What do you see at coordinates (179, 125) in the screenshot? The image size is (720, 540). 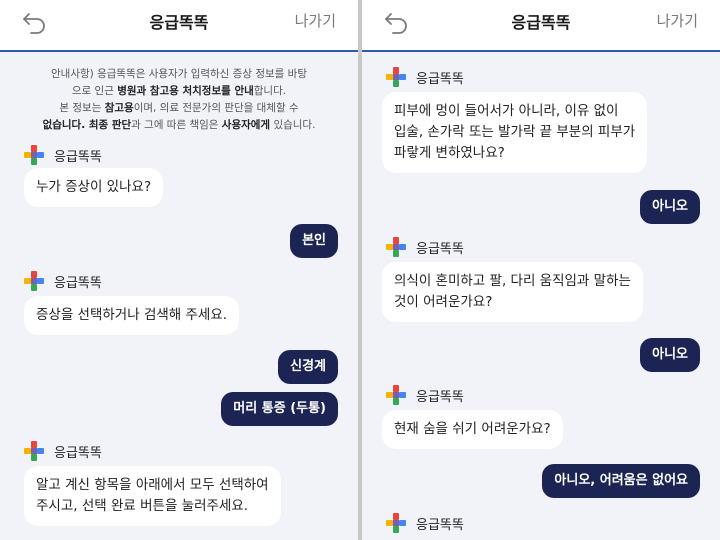 I see `notice-line: 없습니다. 최종 판단과 그에 따른 책임은 사용자에게 있습니다.` at bounding box center [179, 125].